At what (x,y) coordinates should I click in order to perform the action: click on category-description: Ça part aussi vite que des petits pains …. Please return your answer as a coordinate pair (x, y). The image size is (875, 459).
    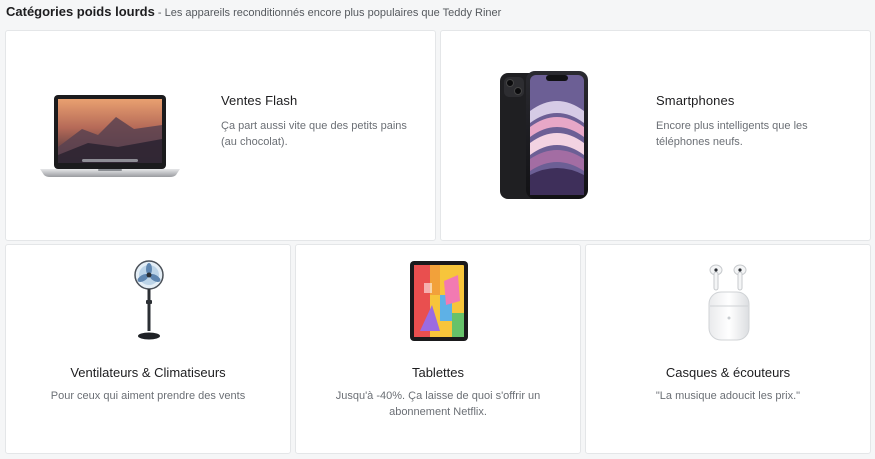
    Looking at the image, I should click on (314, 134).